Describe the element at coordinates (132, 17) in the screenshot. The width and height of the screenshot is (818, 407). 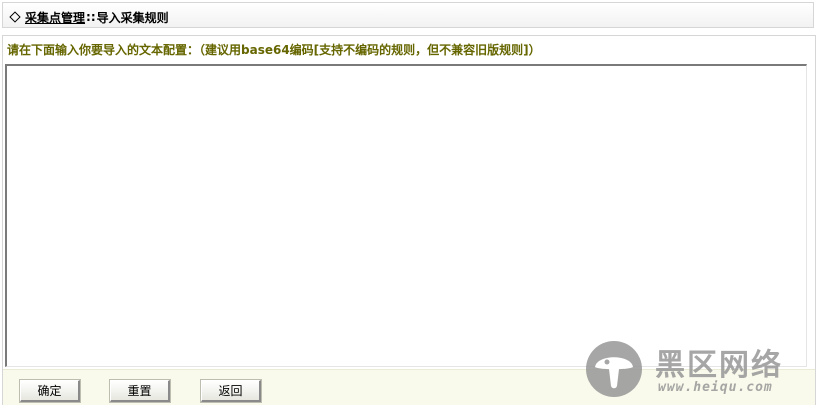
I see `breadcrumb-current-page: 导入采集规则` at that location.